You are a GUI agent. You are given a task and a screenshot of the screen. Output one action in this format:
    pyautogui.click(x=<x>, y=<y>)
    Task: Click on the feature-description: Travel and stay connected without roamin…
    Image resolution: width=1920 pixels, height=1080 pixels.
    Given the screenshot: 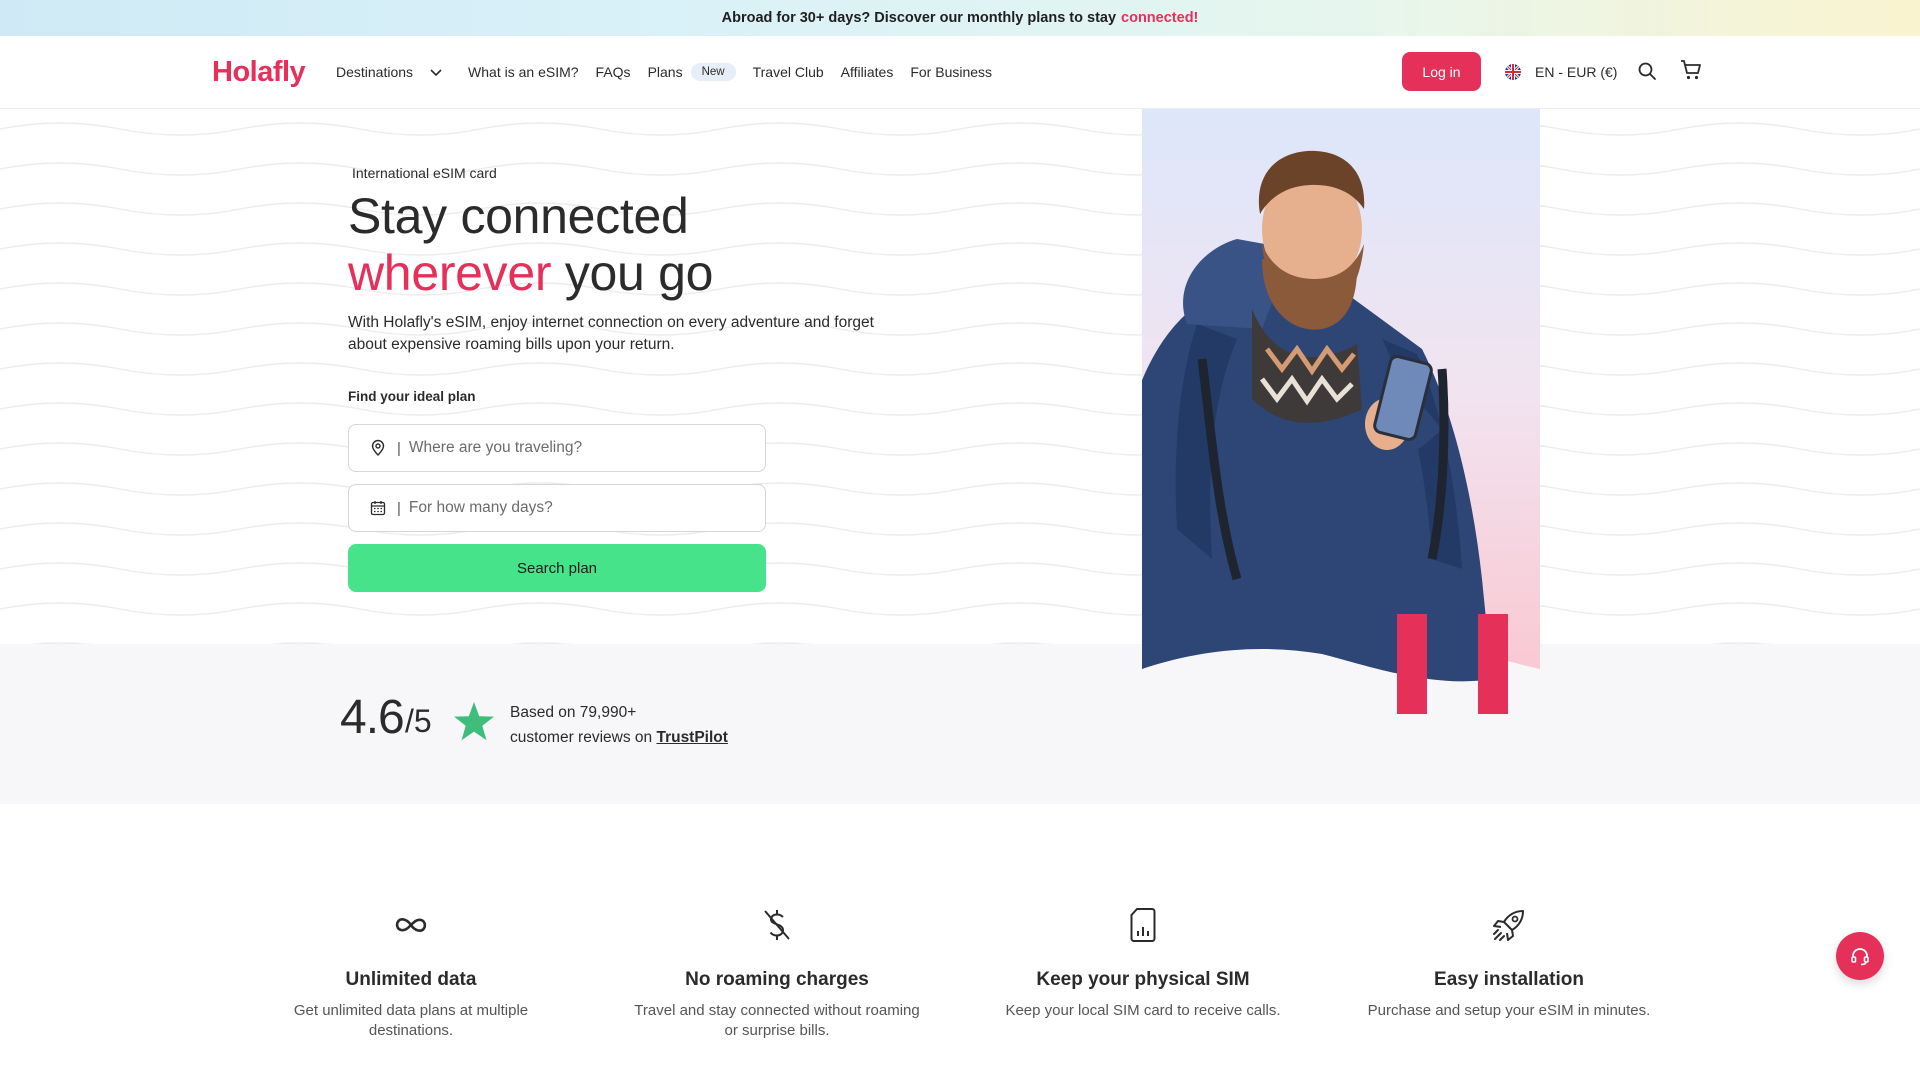 What is the action you would take?
    pyautogui.click(x=777, y=1020)
    